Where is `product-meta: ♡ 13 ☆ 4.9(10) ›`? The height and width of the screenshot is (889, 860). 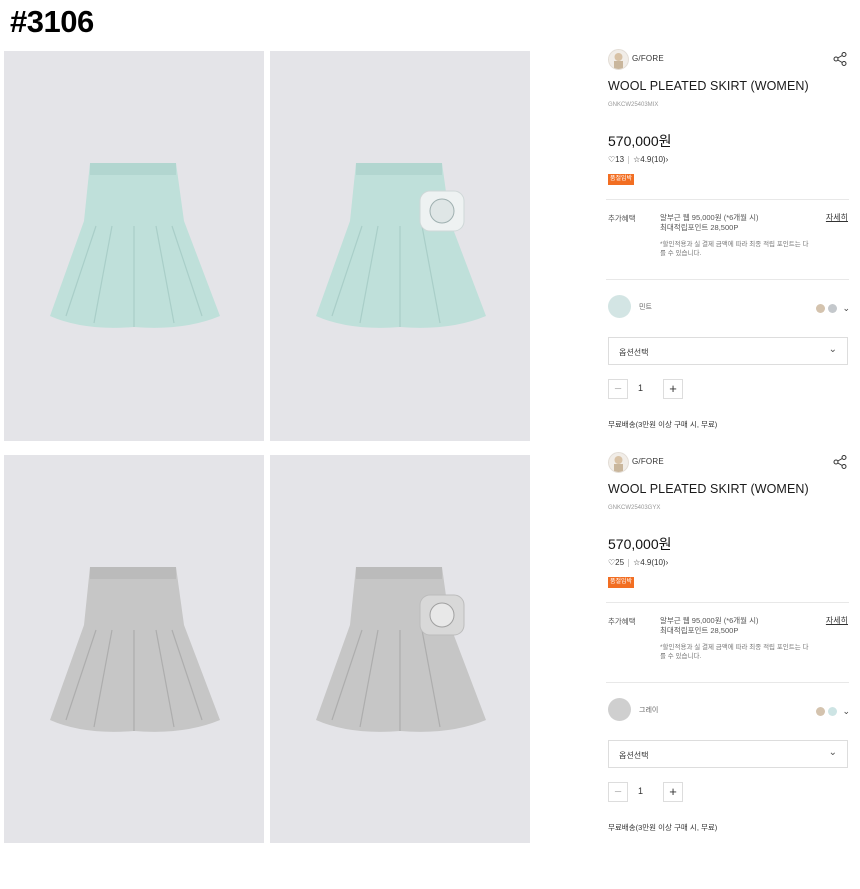
product-meta: ♡ 13 ☆ 4.9(10) › is located at coordinates (638, 159).